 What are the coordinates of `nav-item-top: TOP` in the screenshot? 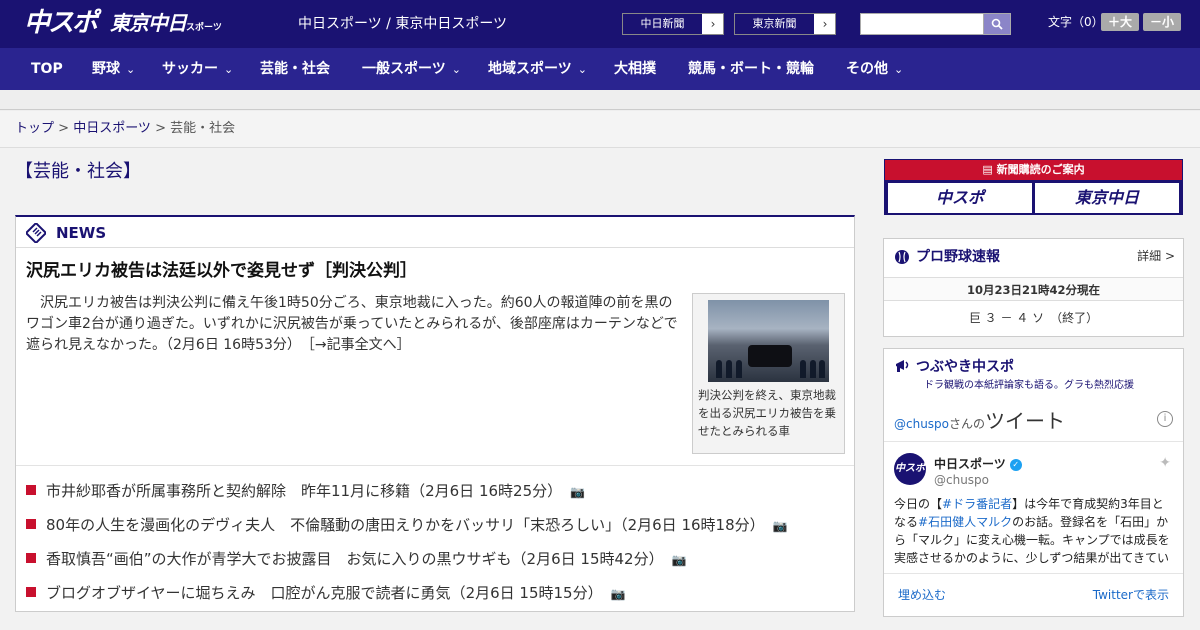 It's located at (47, 69).